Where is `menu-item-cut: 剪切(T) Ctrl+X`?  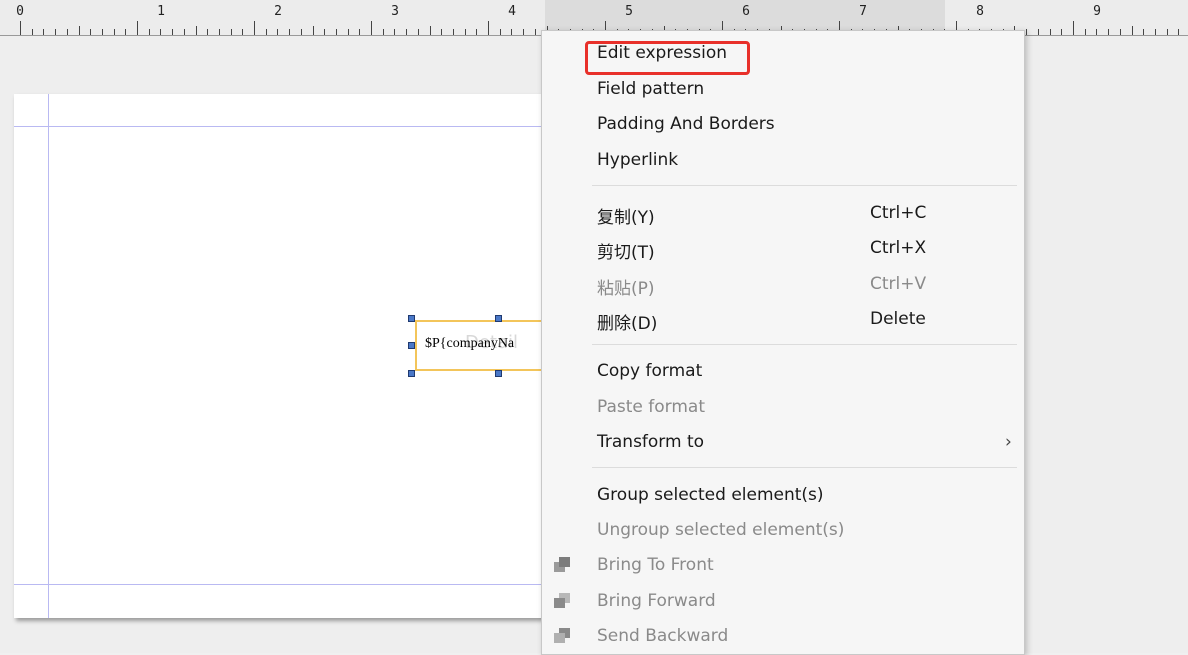
menu-item-cut: 剪切(T) Ctrl+X is located at coordinates (783, 248).